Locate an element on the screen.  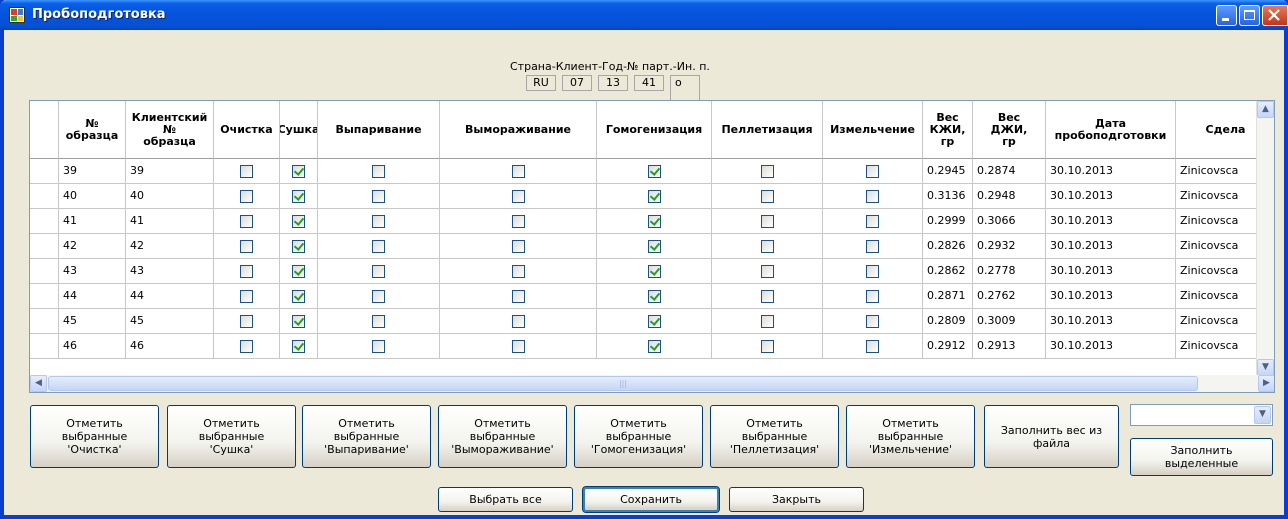
client-sample-number-cell: 39 is located at coordinates (170, 171).